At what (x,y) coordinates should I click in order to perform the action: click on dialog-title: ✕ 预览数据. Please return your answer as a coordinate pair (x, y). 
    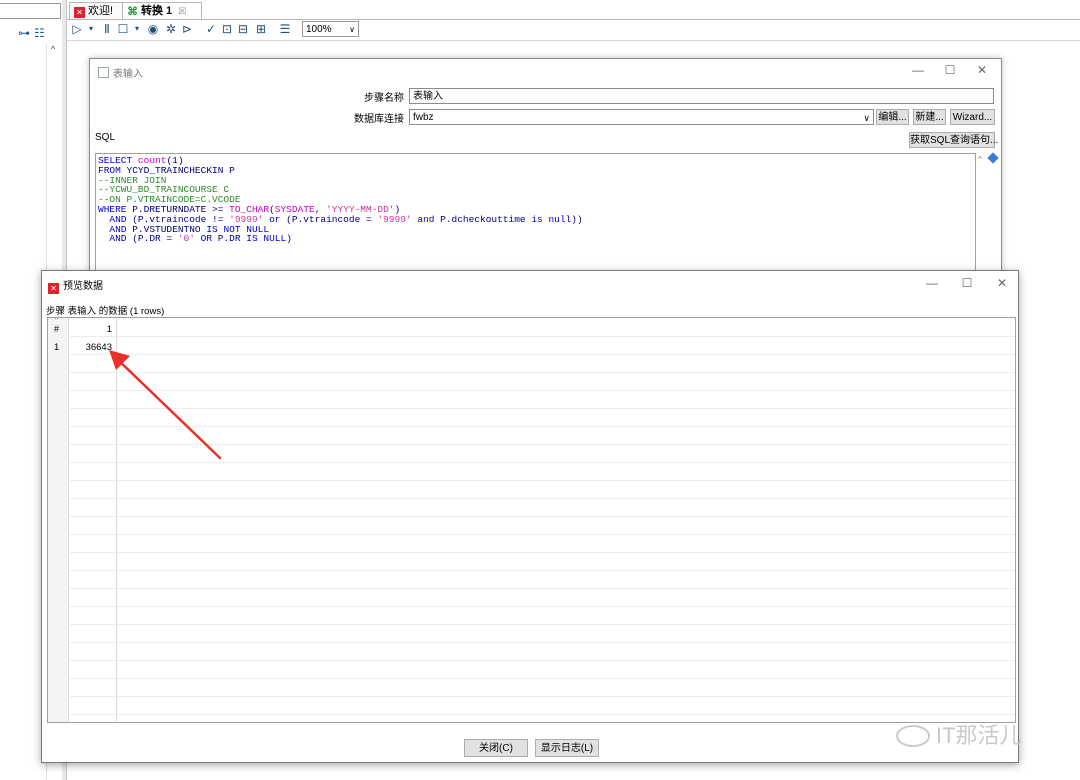
    Looking at the image, I should click on (75, 285).